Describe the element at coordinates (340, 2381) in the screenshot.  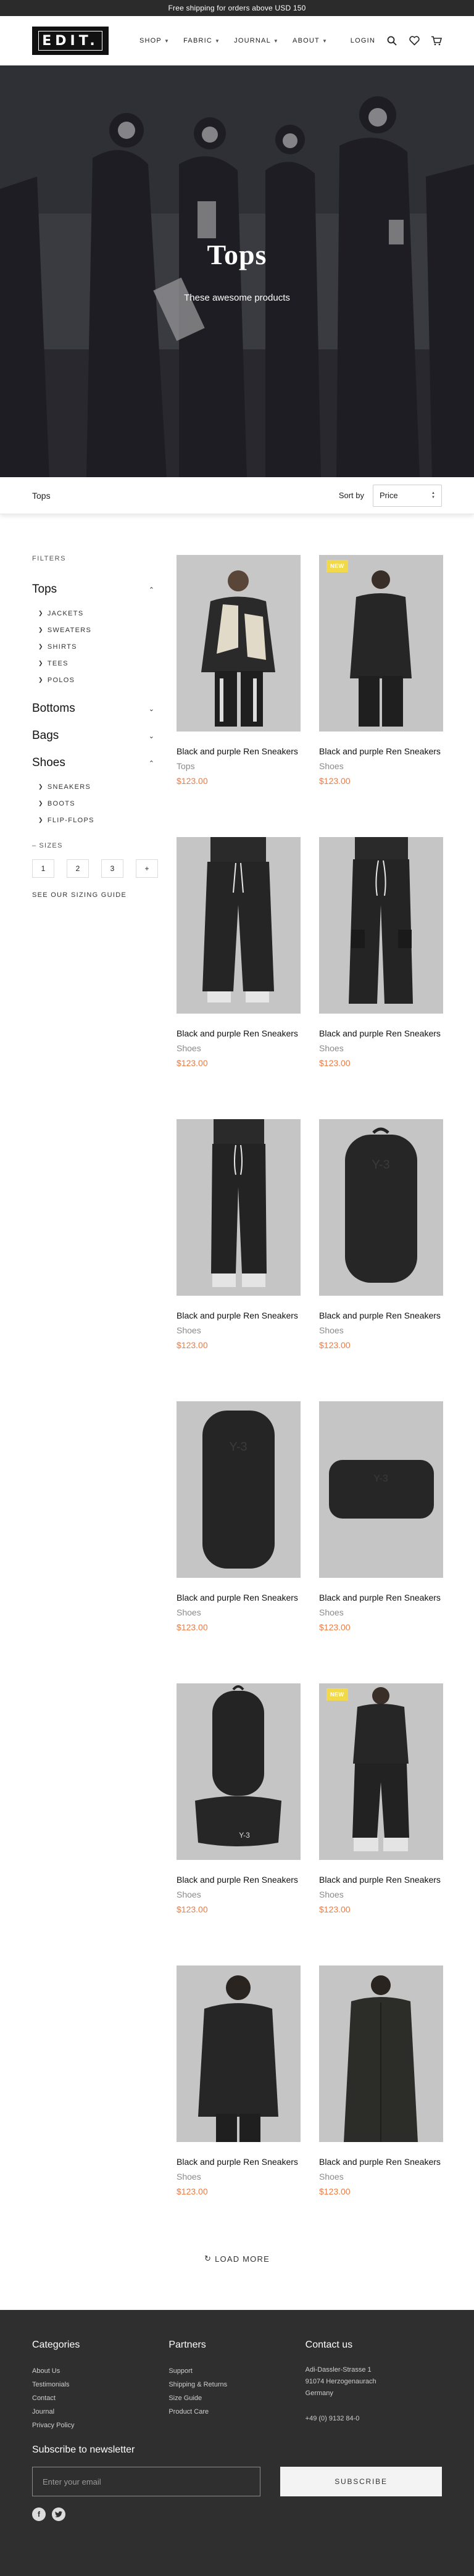
I see `address-line: 91074 Herzogenaurach` at that location.